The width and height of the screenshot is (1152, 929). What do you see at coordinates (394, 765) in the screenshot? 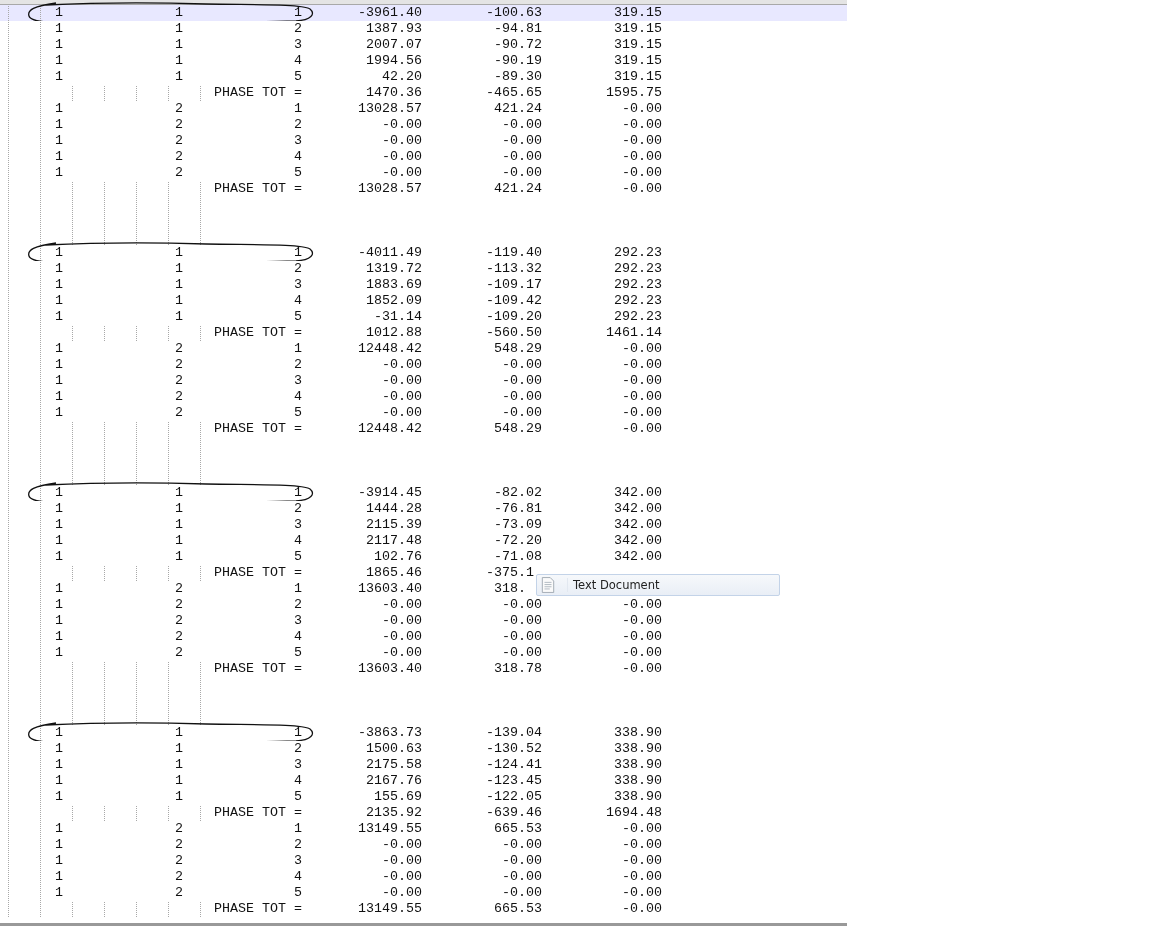
I see `table-cell: 2175.58` at bounding box center [394, 765].